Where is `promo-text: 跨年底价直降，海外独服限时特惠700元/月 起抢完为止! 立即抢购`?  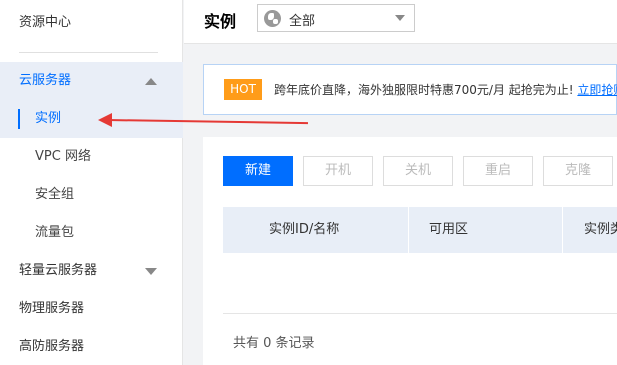
promo-text: 跨年底价直降，海外独服限时特惠700元/月 起抢完为止! 立即抢购 is located at coordinates (445, 89).